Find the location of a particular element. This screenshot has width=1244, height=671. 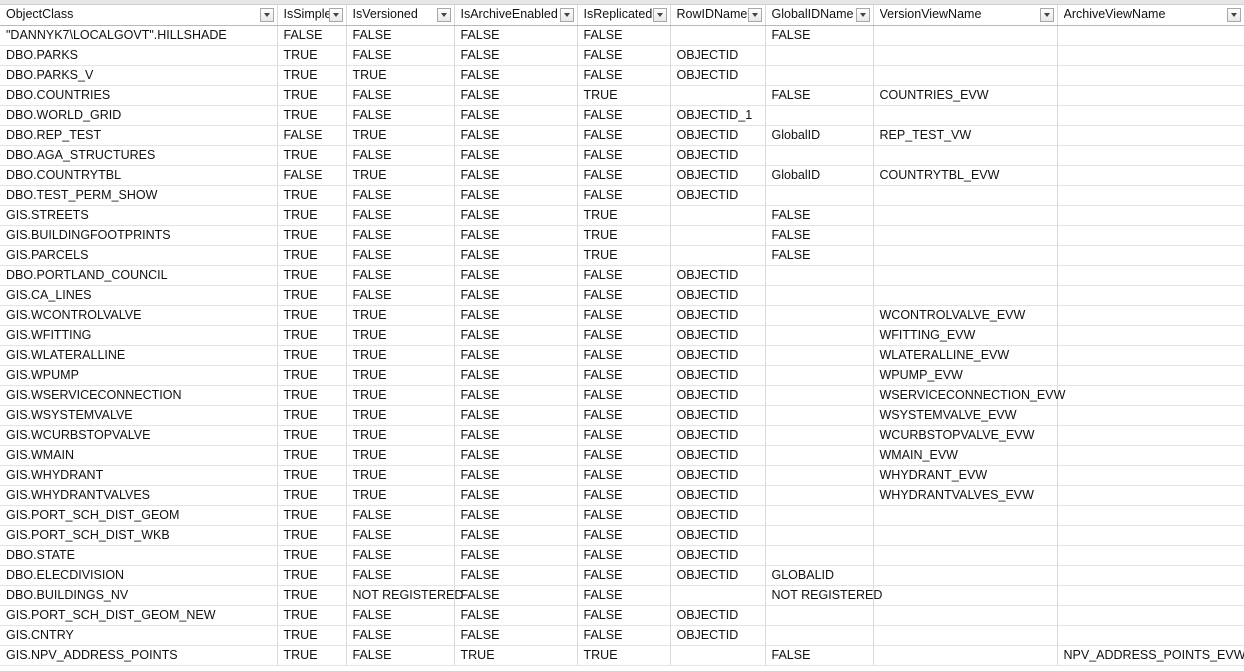

cell-versionviewname: COUNTRIES_EVW is located at coordinates (965, 95).